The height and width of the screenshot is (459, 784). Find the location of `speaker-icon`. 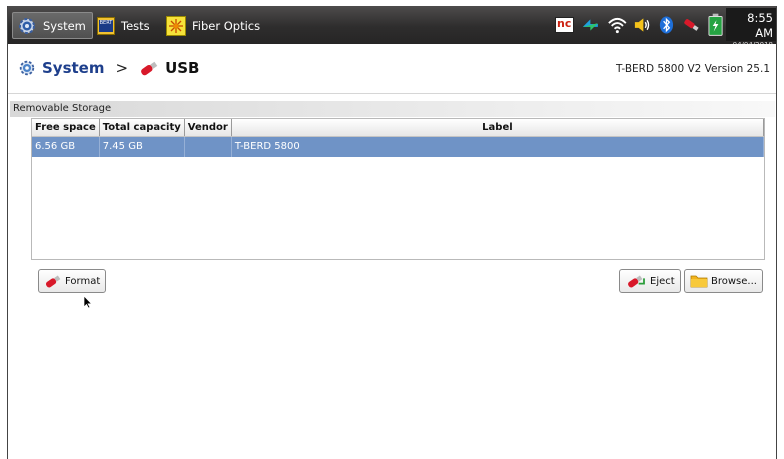

speaker-icon is located at coordinates (642, 25).